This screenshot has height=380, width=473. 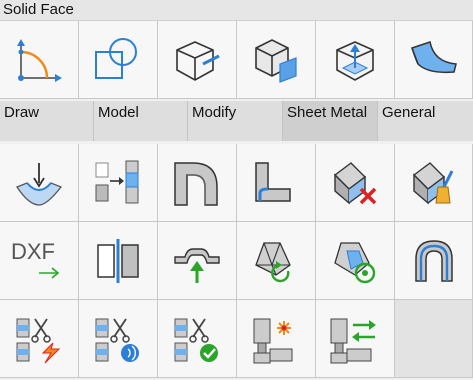 I want to click on box-face-icon, so click(x=276, y=60).